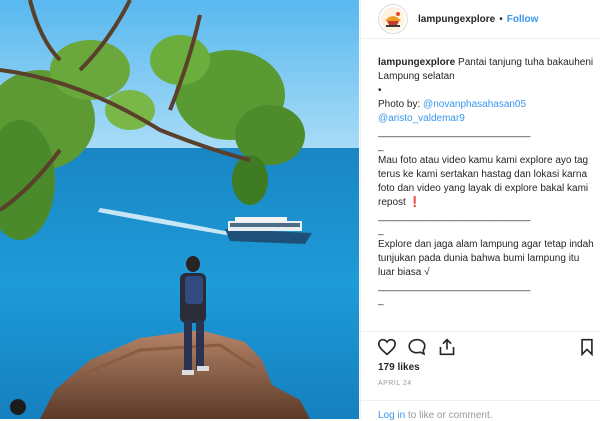 The image size is (600, 421). Describe the element at coordinates (456, 19) in the screenshot. I see `header-username: lampungexplore` at that location.